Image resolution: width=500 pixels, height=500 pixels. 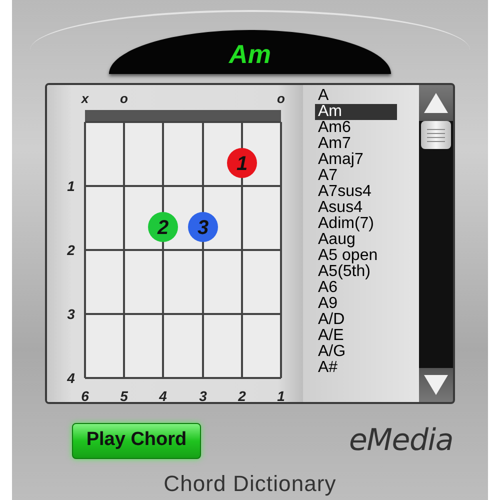 What do you see at coordinates (203, 395) in the screenshot?
I see `string-number: 3` at bounding box center [203, 395].